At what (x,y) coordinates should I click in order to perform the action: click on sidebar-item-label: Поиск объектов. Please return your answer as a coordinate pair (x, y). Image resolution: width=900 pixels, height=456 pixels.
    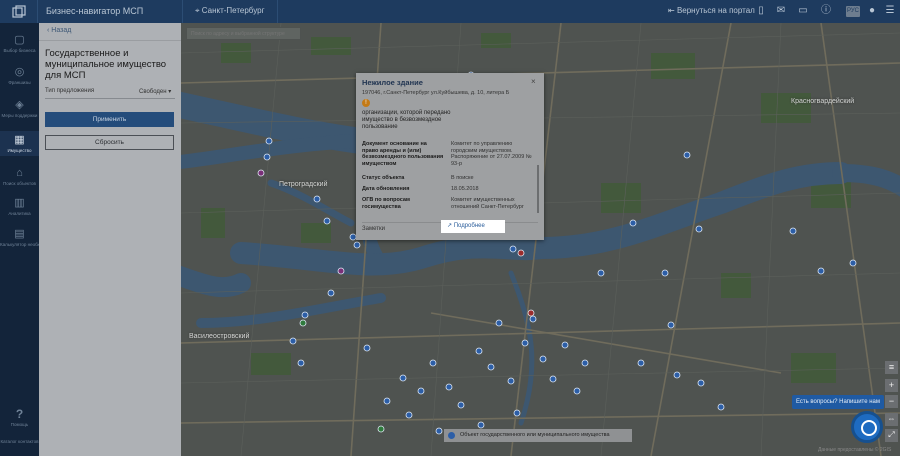
    Looking at the image, I should click on (19, 183).